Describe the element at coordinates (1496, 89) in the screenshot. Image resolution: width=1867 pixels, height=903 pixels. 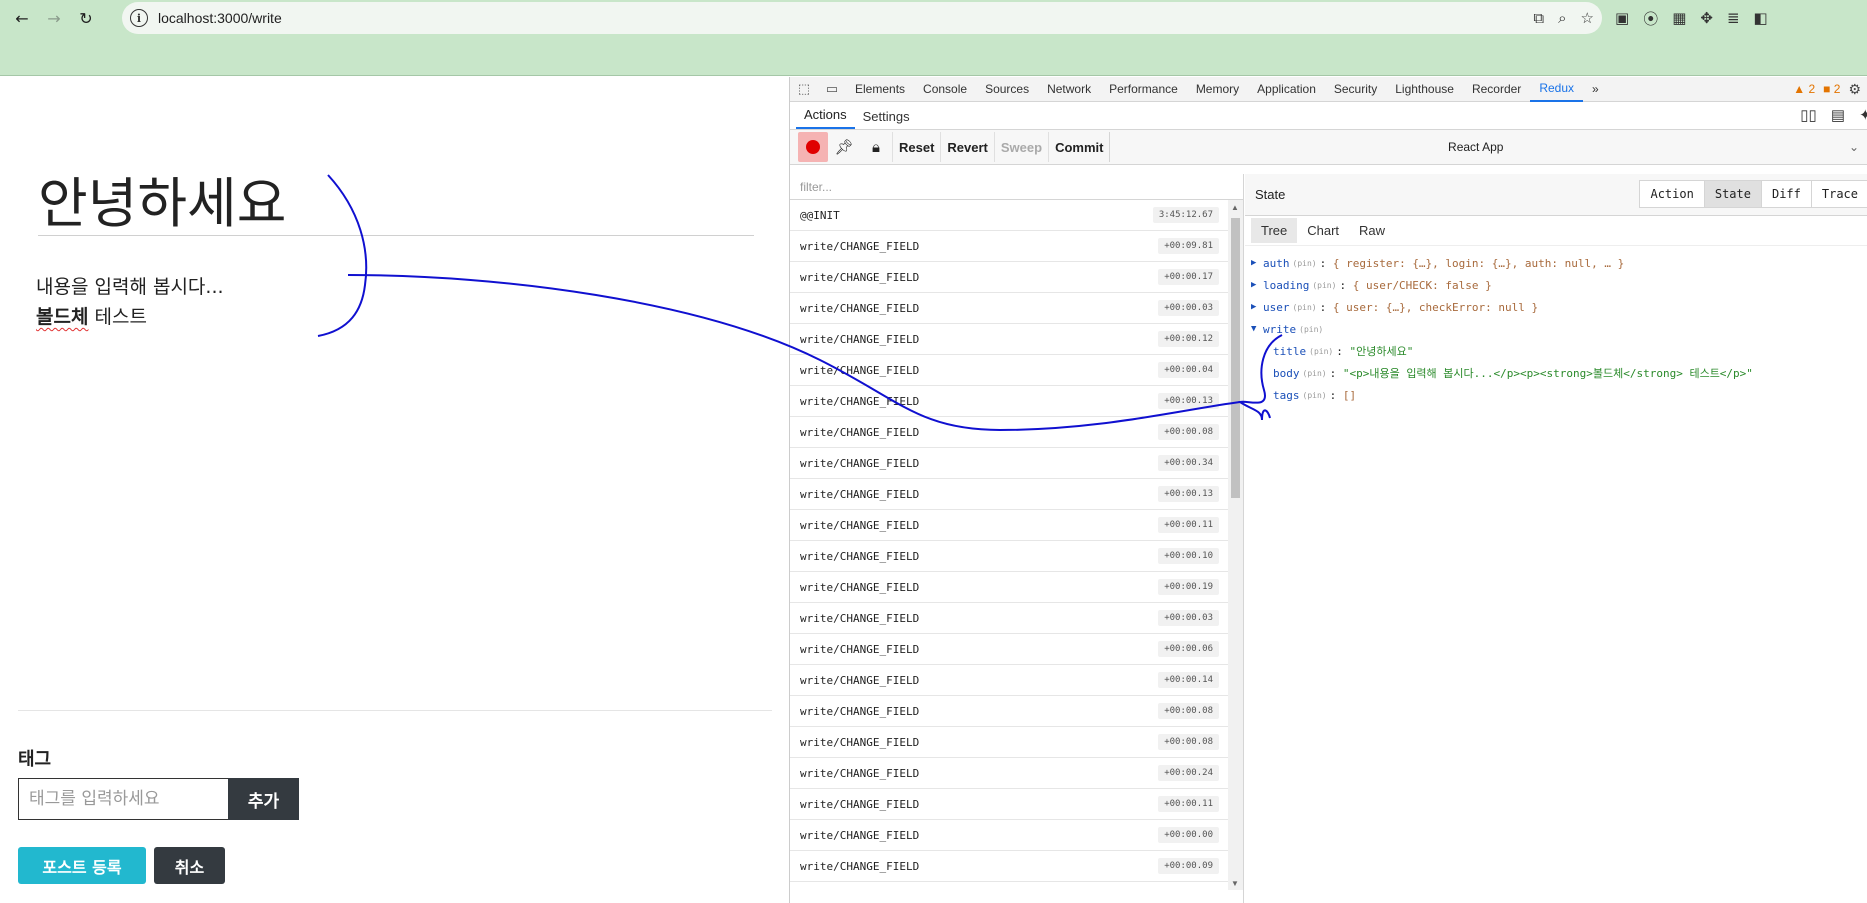
I see `tab-recorder: Recorder` at that location.